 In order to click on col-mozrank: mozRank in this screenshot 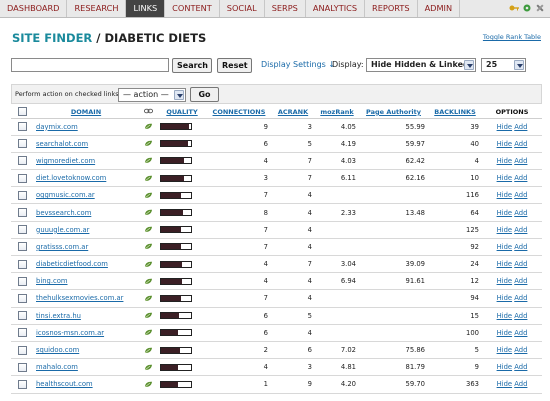, I will do `click(337, 112)`.